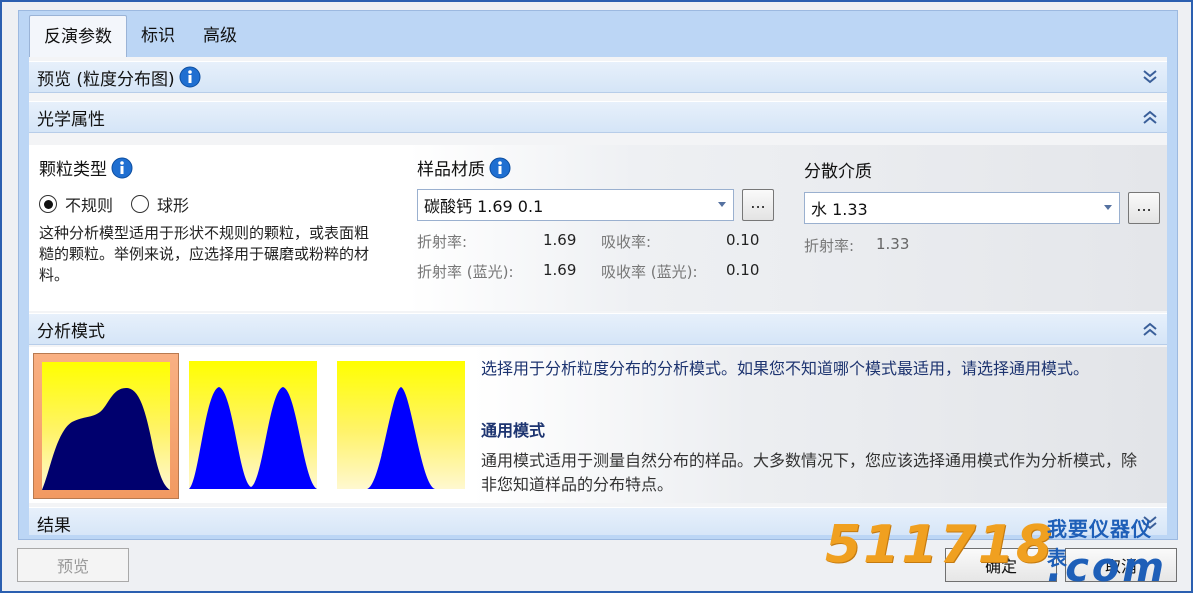 The width and height of the screenshot is (1193, 593). I want to click on sample-abs-label: 吸收率:, so click(626, 242).